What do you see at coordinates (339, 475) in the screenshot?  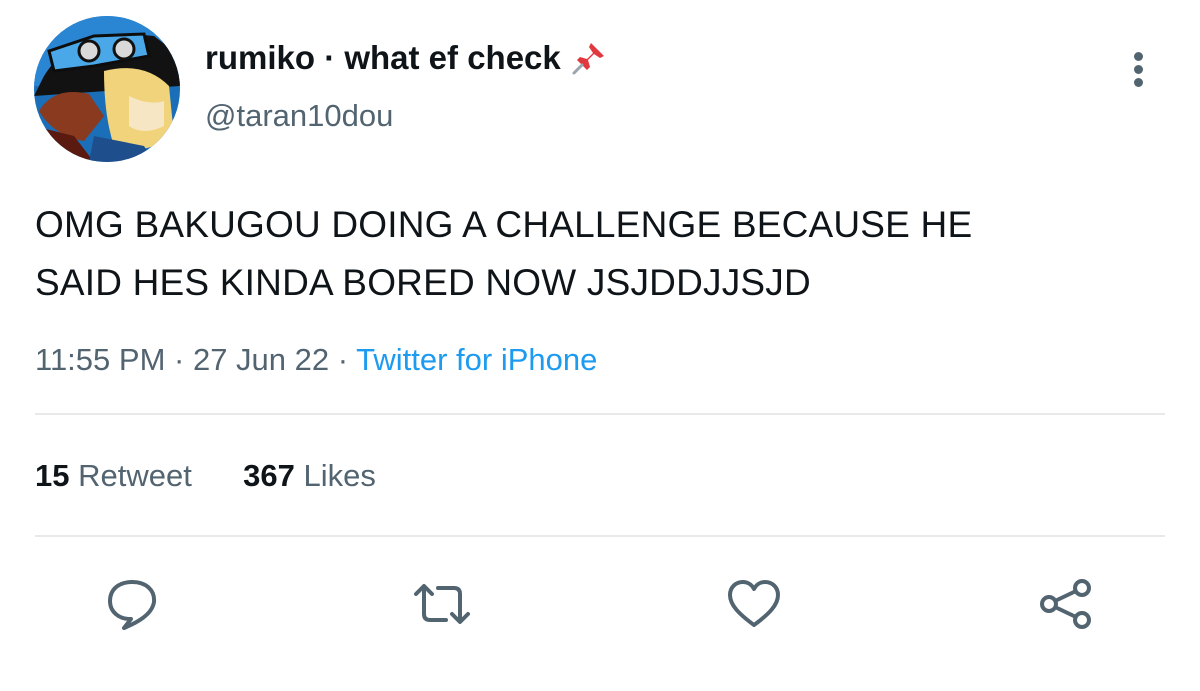 I see `likes-label: Likes` at bounding box center [339, 475].